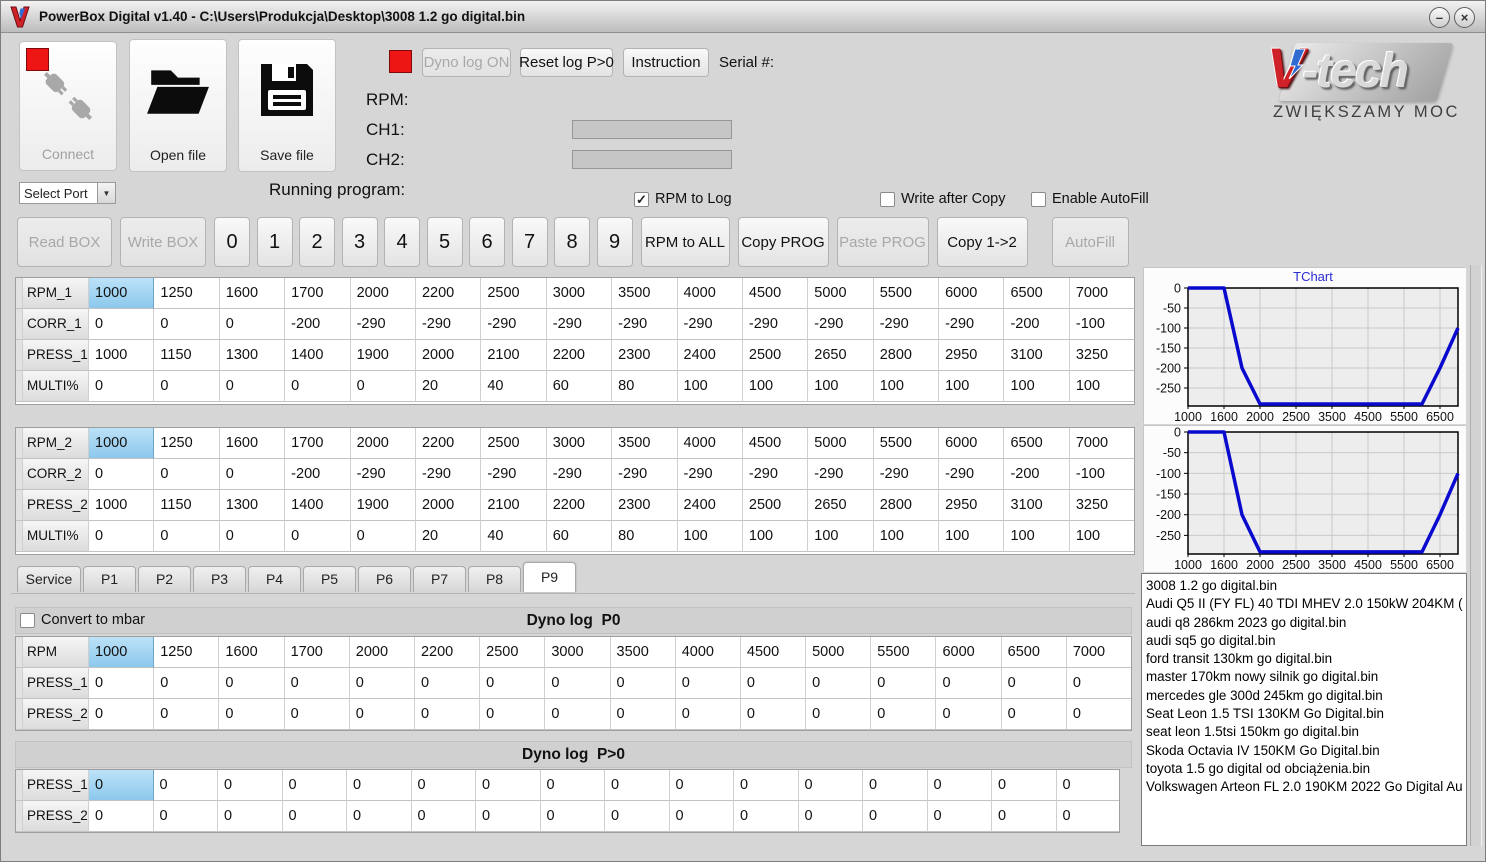  I want to click on cell: 5500, so click(904, 652).